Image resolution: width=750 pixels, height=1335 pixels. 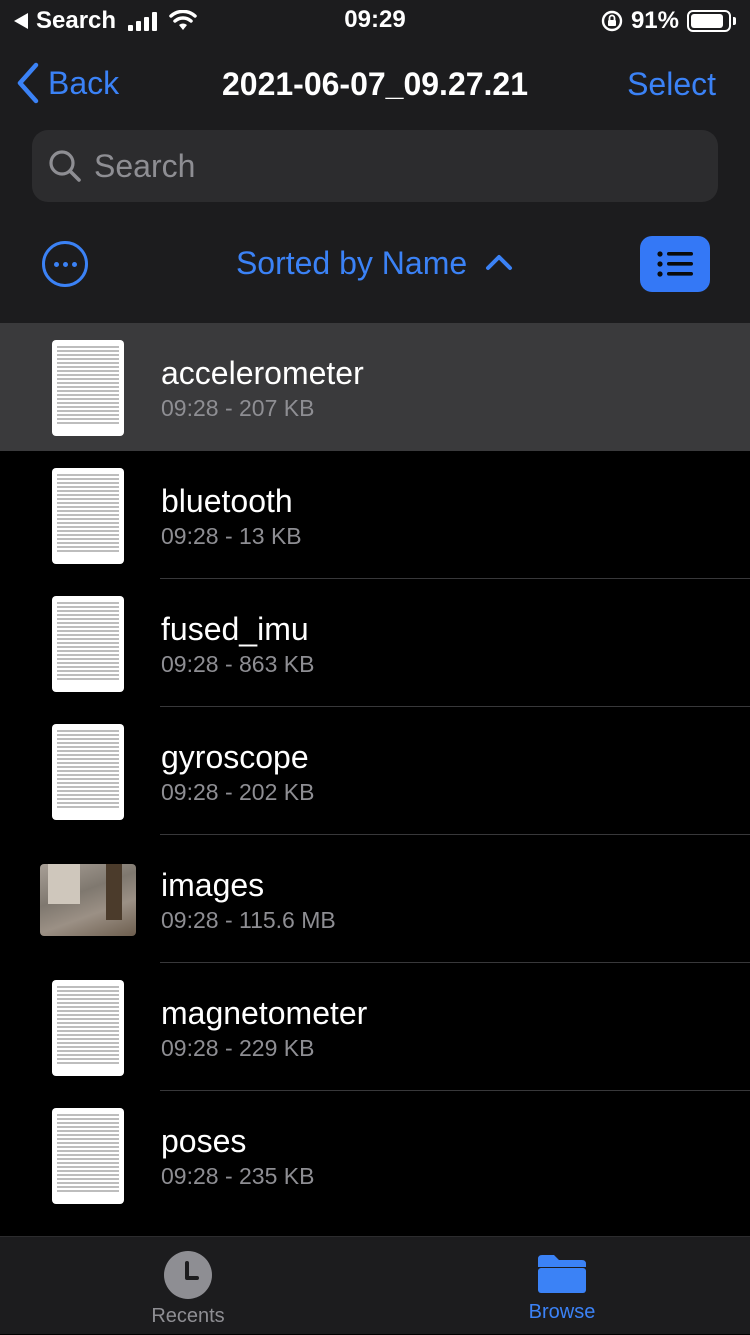 What do you see at coordinates (238, 1176) in the screenshot?
I see `file-meta: 09:28 - 235 KB` at bounding box center [238, 1176].